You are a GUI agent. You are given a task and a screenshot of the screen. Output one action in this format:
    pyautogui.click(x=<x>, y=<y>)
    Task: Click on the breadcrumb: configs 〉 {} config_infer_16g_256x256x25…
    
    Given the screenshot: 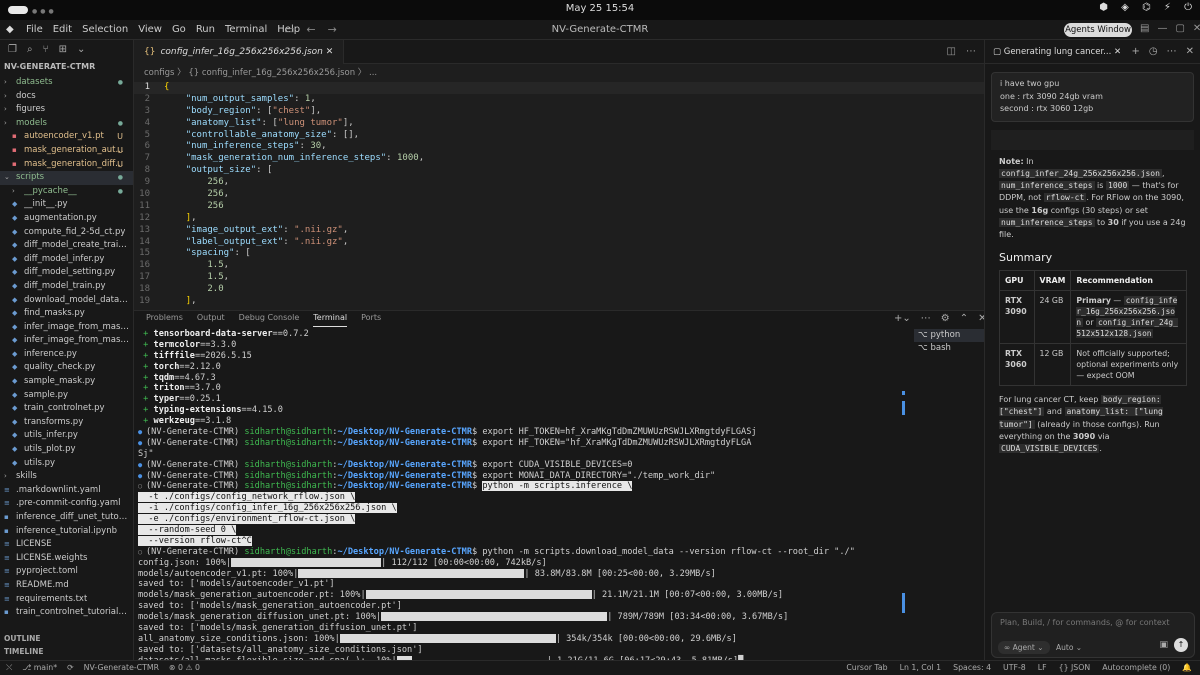 What is the action you would take?
    pyautogui.click(x=559, y=73)
    